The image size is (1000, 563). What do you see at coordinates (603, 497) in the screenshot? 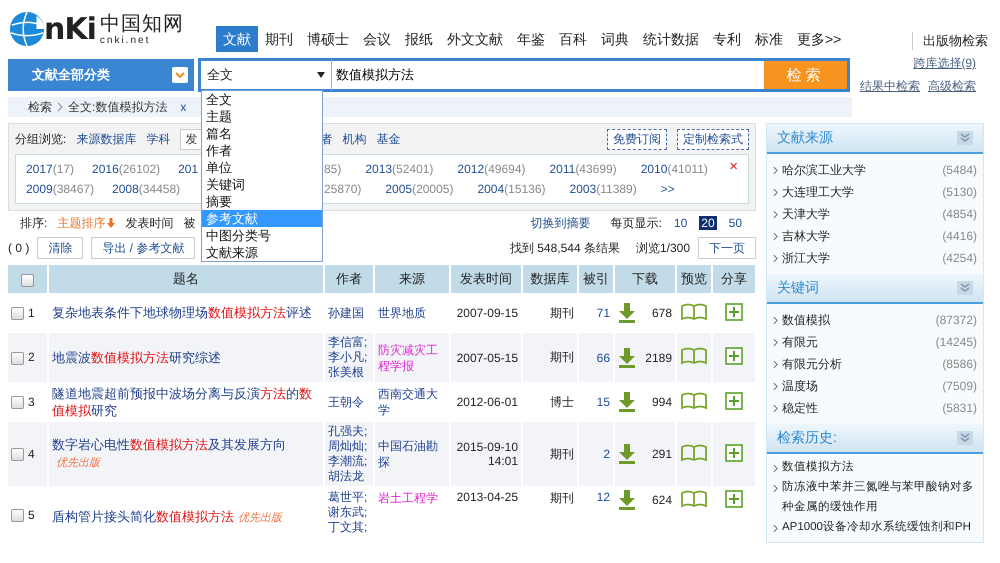
I see `citation-count: 12` at bounding box center [603, 497].